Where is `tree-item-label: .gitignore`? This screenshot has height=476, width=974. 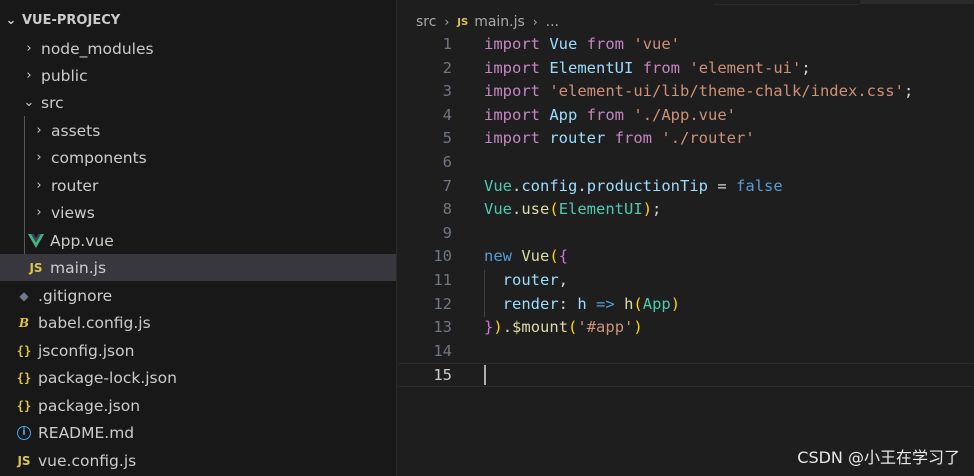 tree-item-label: .gitignore is located at coordinates (75, 295).